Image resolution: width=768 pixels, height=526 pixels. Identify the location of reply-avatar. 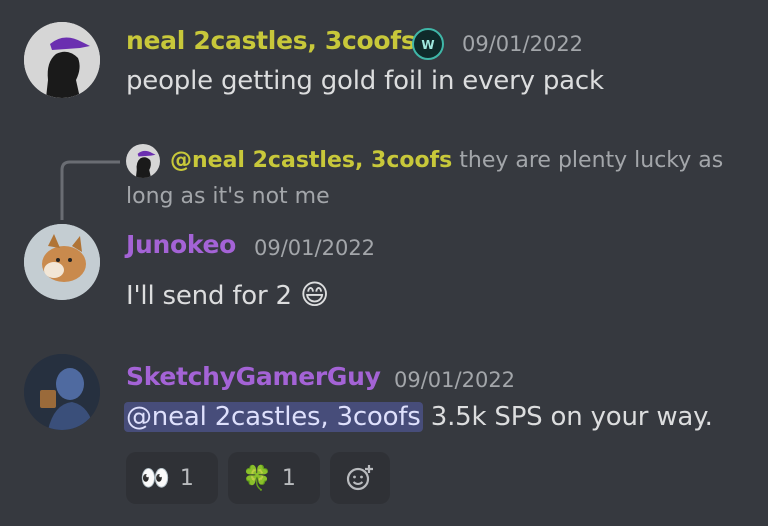
(143, 161).